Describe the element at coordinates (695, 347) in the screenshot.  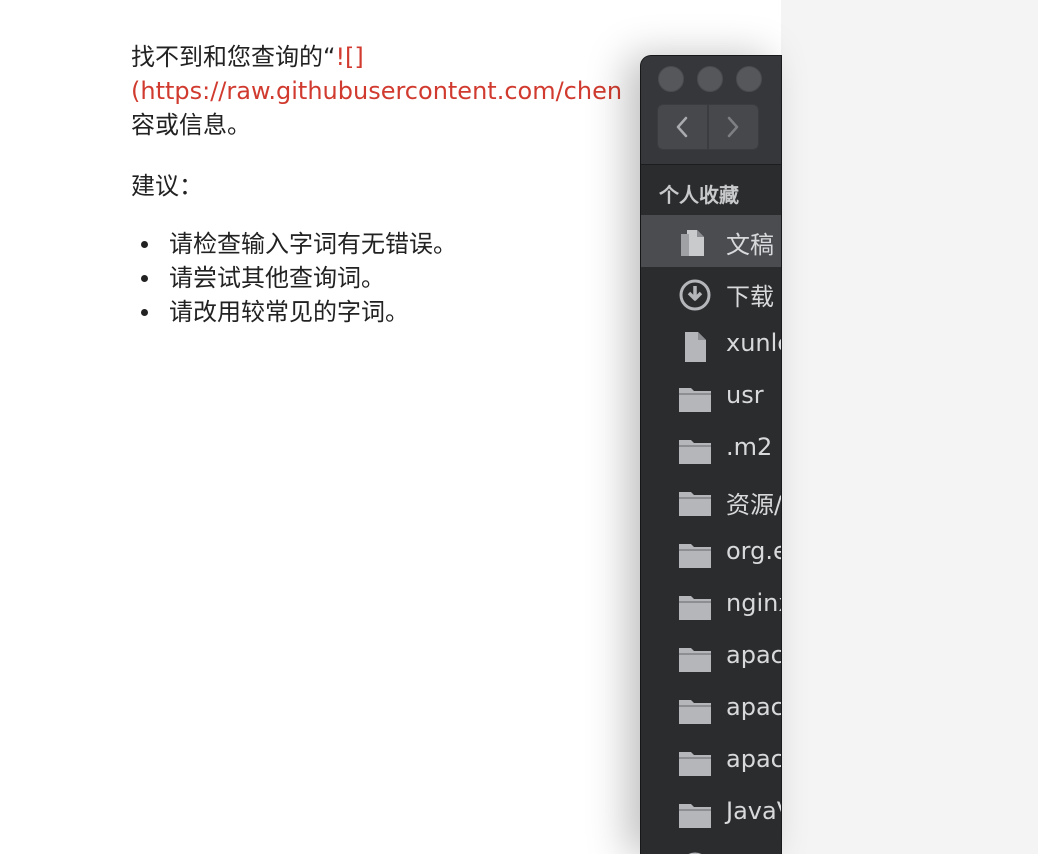
I see `file-icon` at that location.